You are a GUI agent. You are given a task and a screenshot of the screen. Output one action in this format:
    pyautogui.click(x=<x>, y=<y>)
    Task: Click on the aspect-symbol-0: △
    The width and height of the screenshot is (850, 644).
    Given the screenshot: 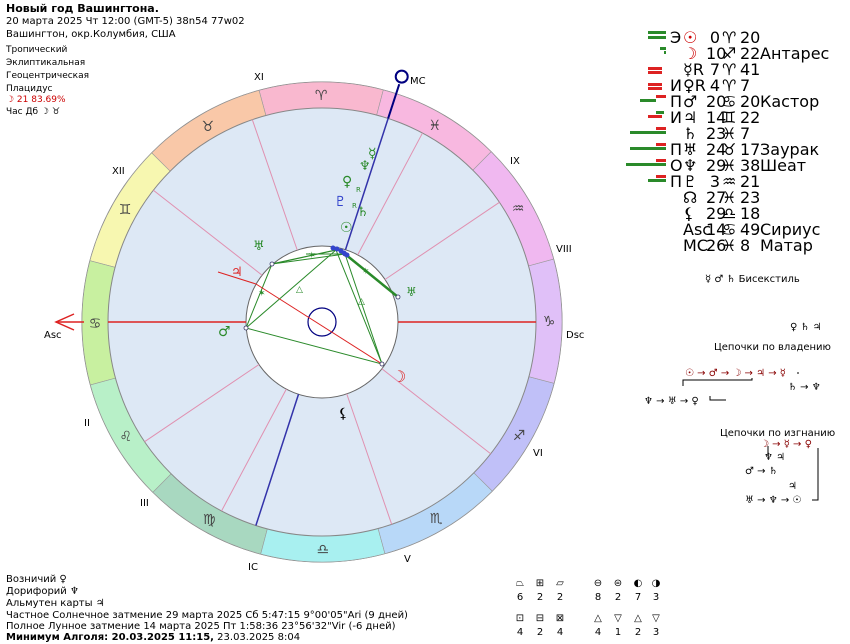 What is the action you would take?
    pyautogui.click(x=299, y=290)
    